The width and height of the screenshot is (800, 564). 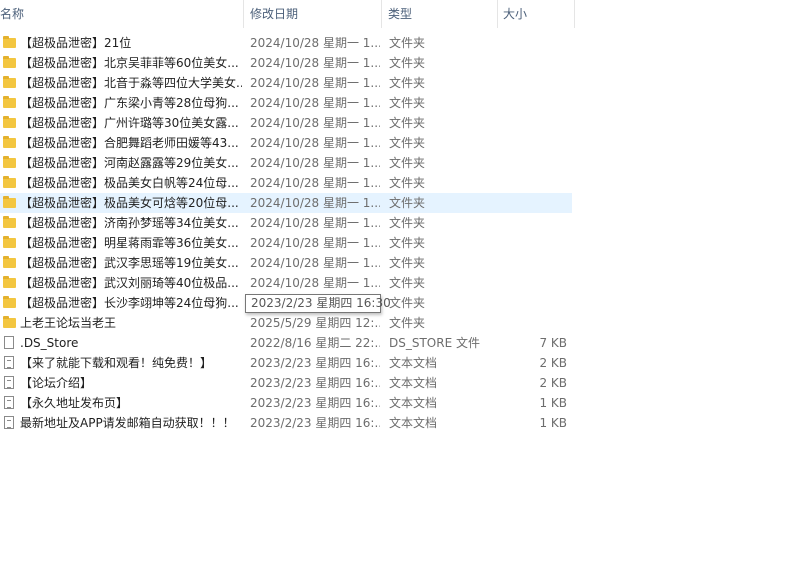 I want to click on file-type: 文本文档, so click(x=413, y=403).